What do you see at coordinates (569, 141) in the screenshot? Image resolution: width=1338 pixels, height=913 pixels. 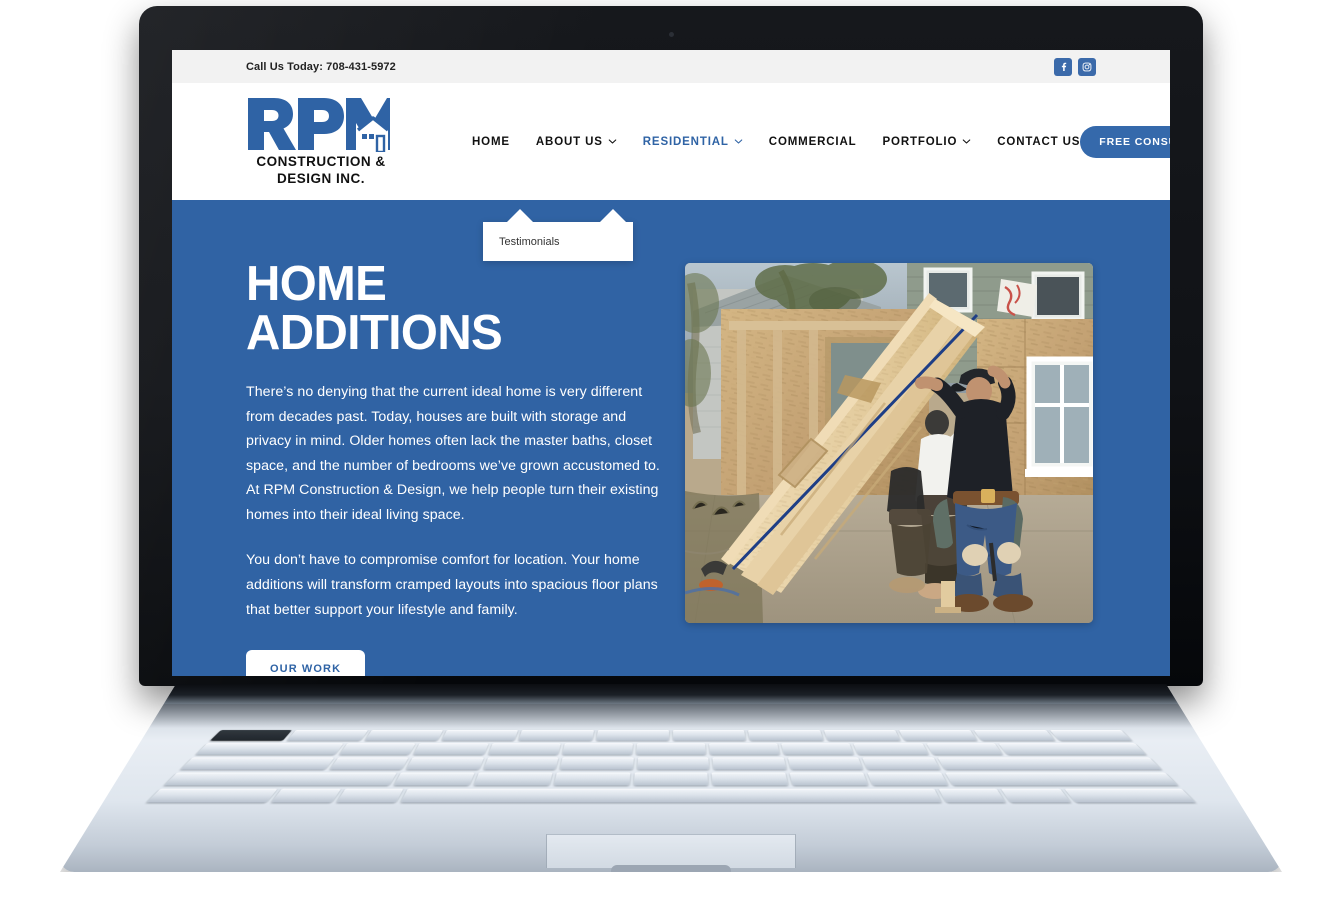 I see `nav-label: ABOUT US` at bounding box center [569, 141].